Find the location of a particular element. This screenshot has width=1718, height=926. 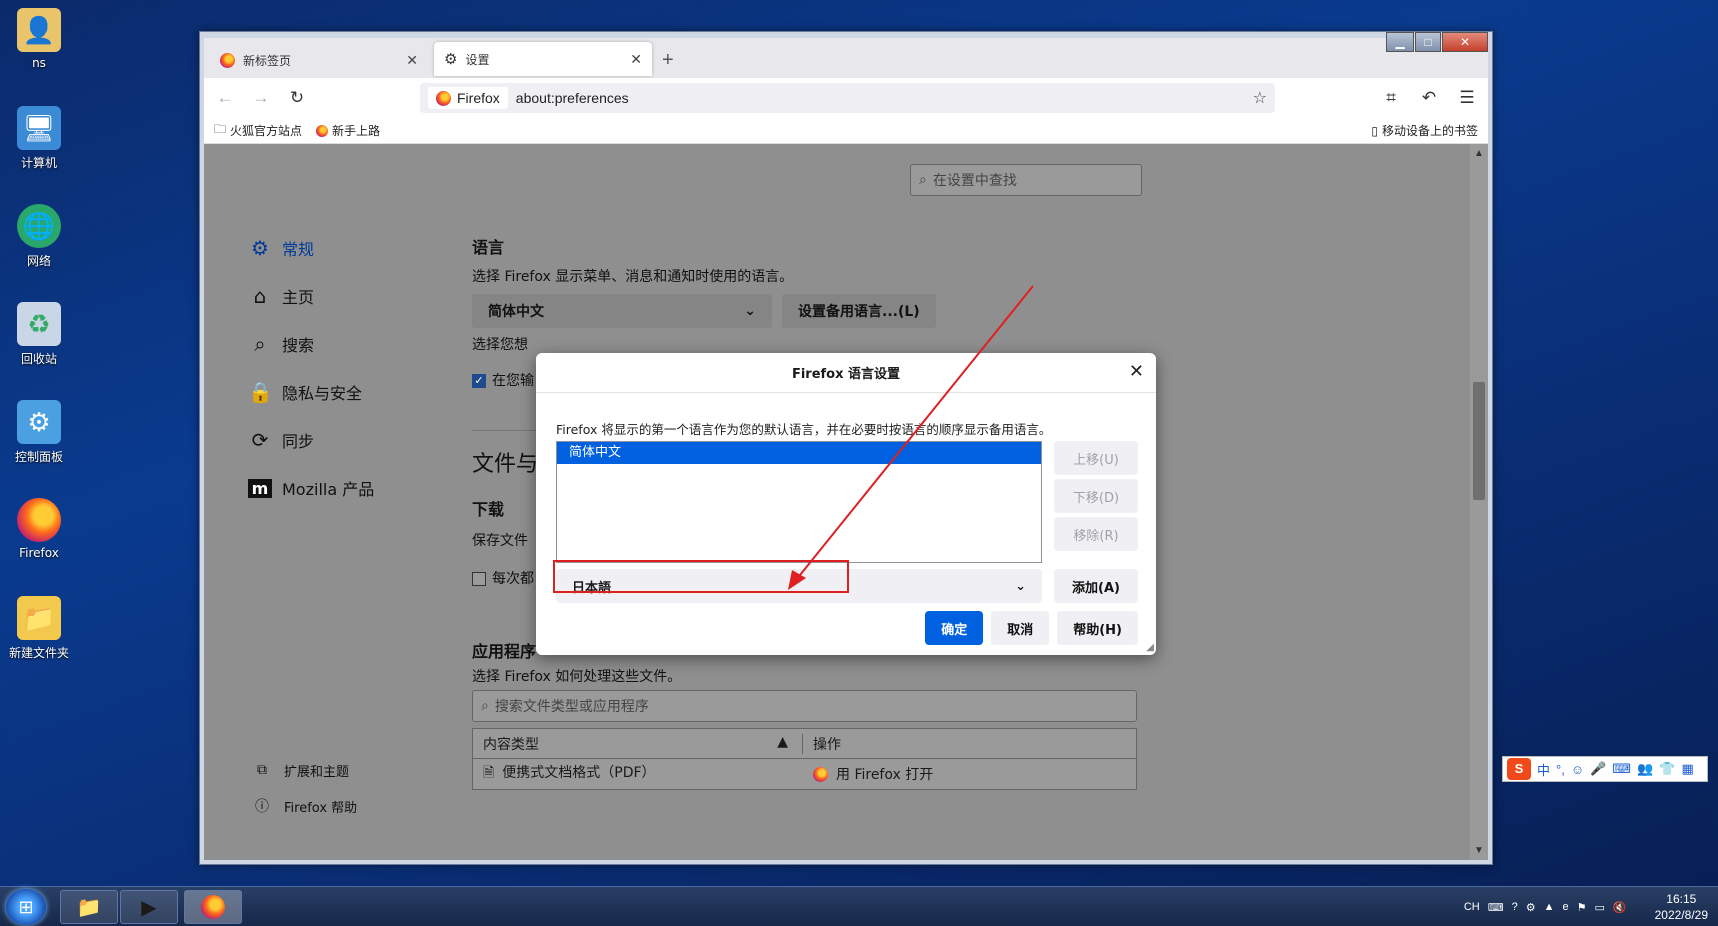

taskbar-explorer: 📁 is located at coordinates (89, 907).